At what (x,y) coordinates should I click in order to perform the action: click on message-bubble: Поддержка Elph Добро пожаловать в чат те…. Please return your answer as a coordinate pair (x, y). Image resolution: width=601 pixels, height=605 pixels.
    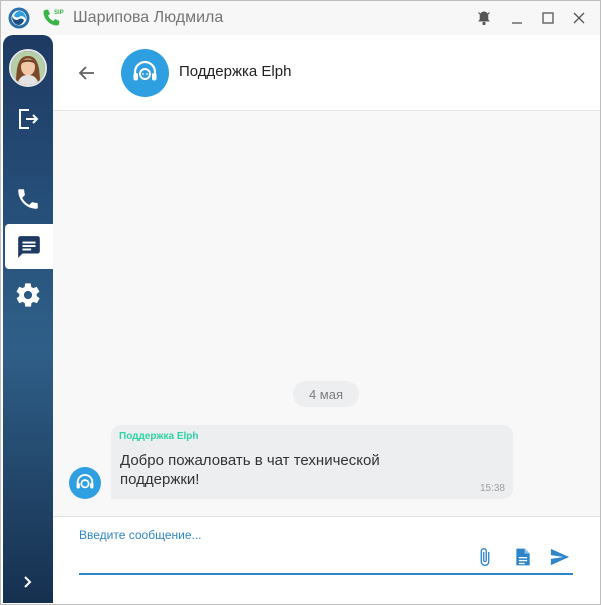
    Looking at the image, I should click on (312, 462).